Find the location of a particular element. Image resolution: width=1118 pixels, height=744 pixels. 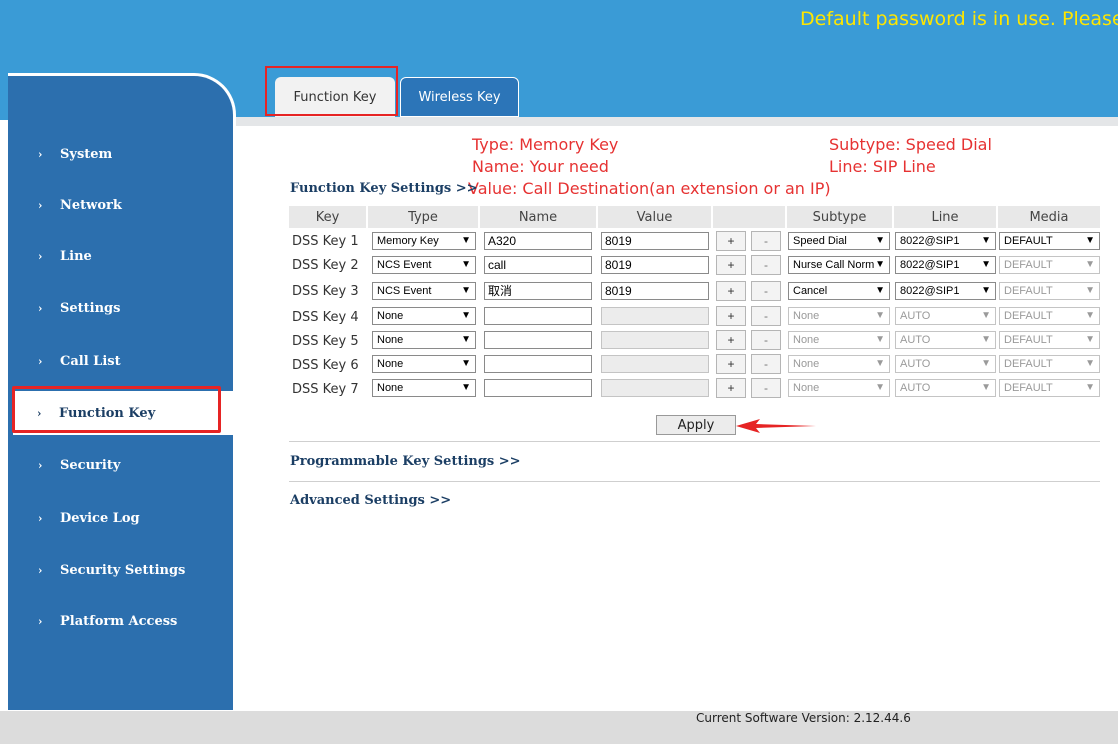

sidebar-item-security-settings: › Security Settings is located at coordinates (120, 570).